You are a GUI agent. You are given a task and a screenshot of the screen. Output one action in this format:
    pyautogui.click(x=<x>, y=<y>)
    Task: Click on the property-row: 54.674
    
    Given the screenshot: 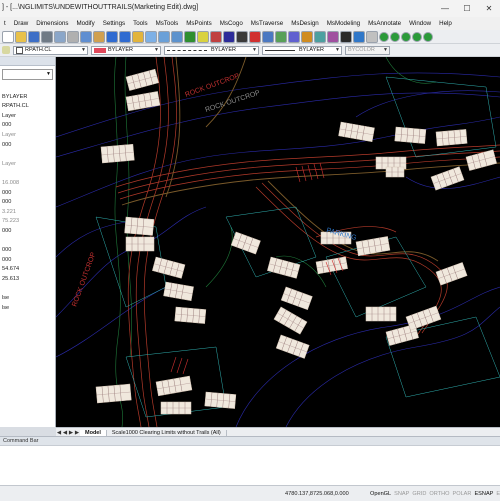 What is the action you would take?
    pyautogui.click(x=27, y=270)
    